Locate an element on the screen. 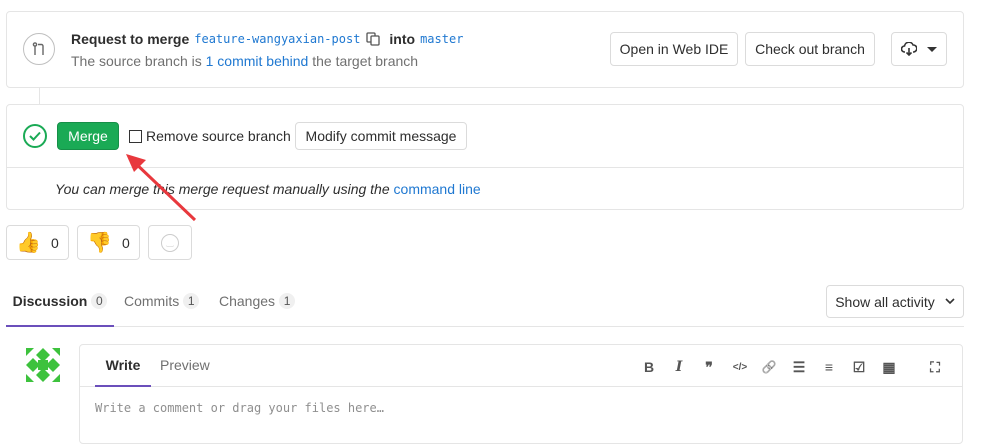  add-reaction-button: ‿ is located at coordinates (170, 242).